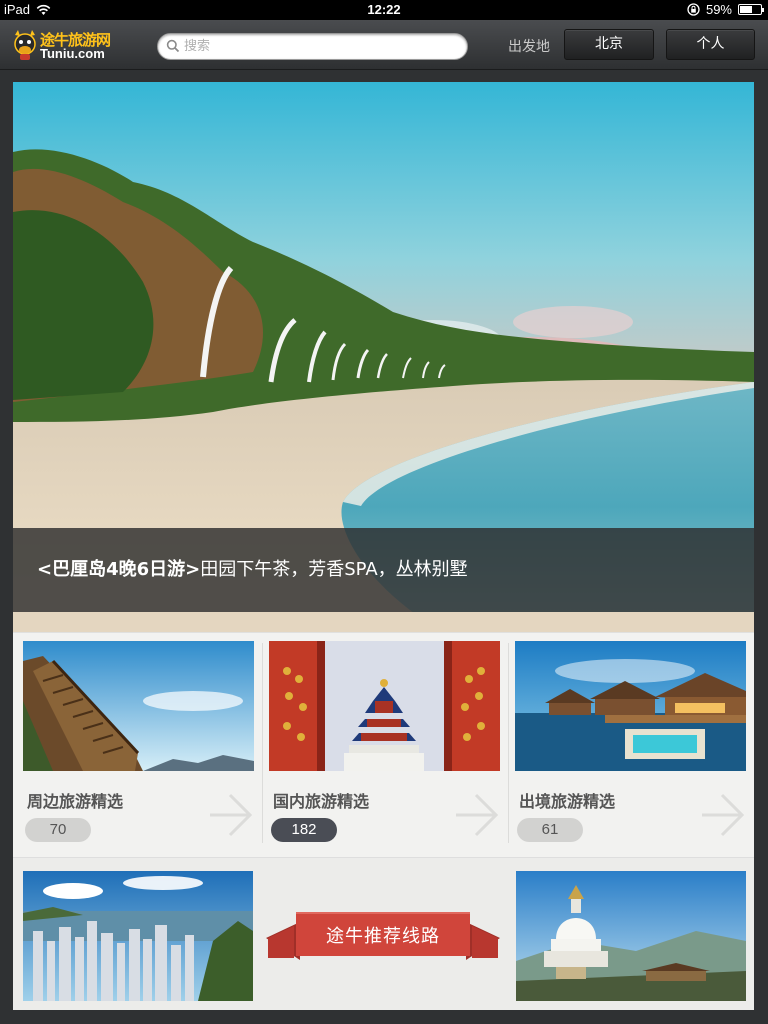 The image size is (768, 1024). I want to click on search-box, so click(312, 46).